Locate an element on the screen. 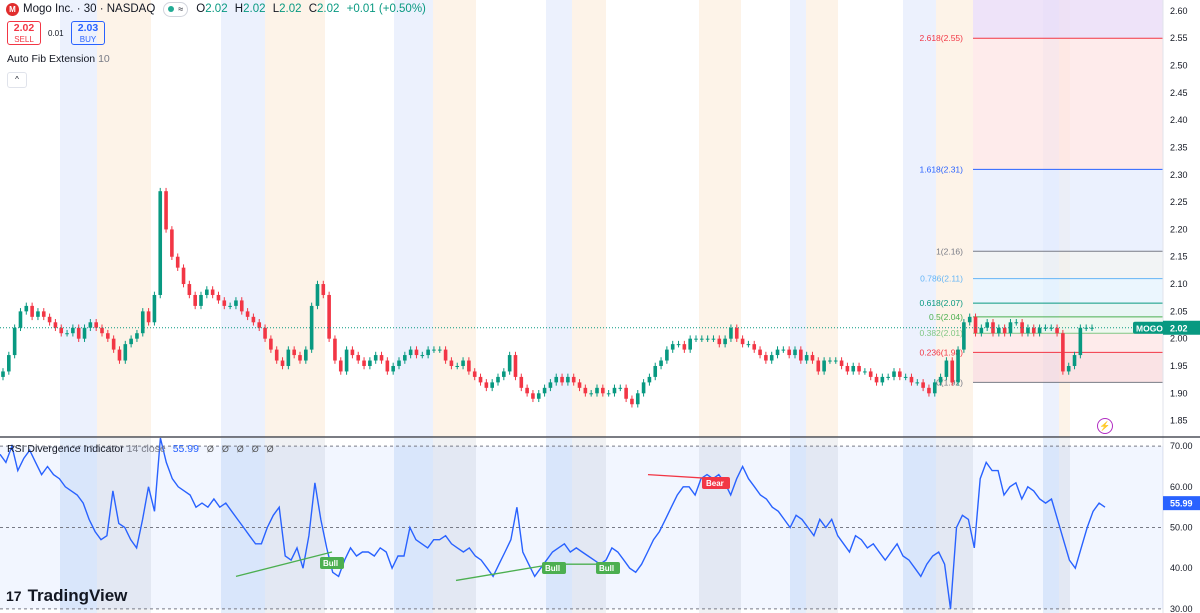  market-status-pill: ≈ is located at coordinates (176, 9).